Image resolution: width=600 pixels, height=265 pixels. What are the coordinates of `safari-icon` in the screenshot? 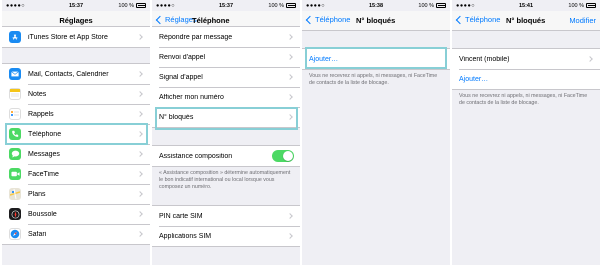 It's located at (15, 234).